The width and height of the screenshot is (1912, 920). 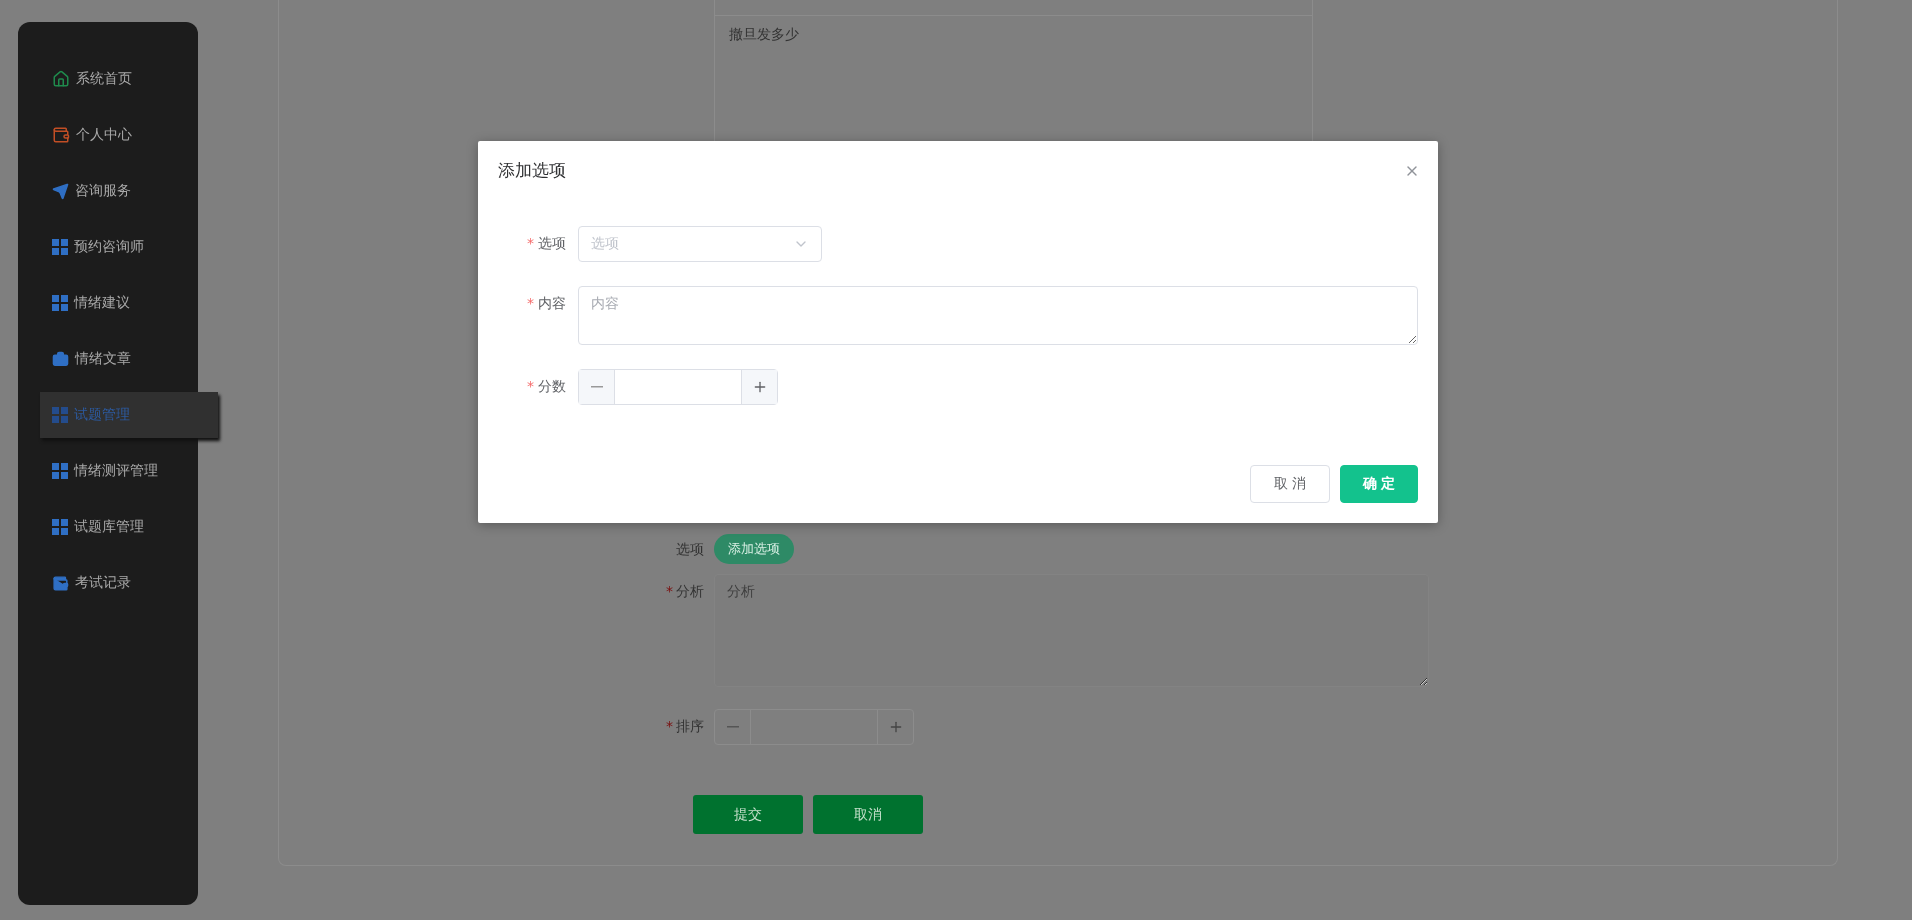 I want to click on sidebar-item: 系统首页, so click(x=108, y=79).